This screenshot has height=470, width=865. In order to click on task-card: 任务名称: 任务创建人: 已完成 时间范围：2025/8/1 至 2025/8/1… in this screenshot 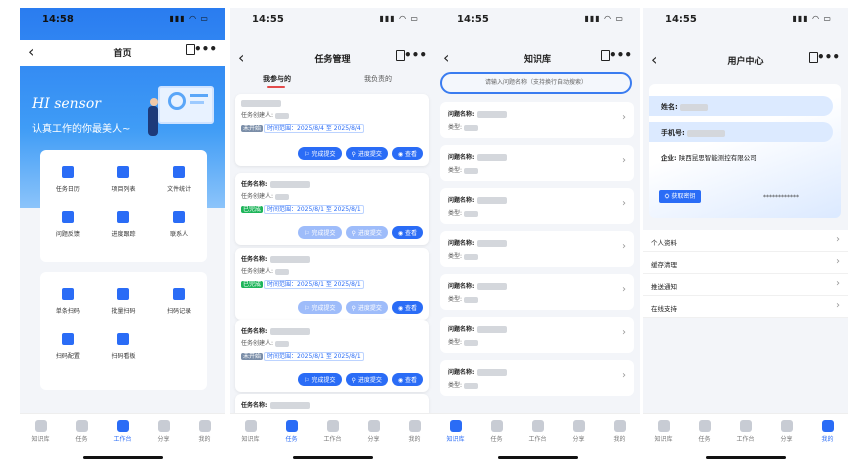, I will do `click(332, 209)`.